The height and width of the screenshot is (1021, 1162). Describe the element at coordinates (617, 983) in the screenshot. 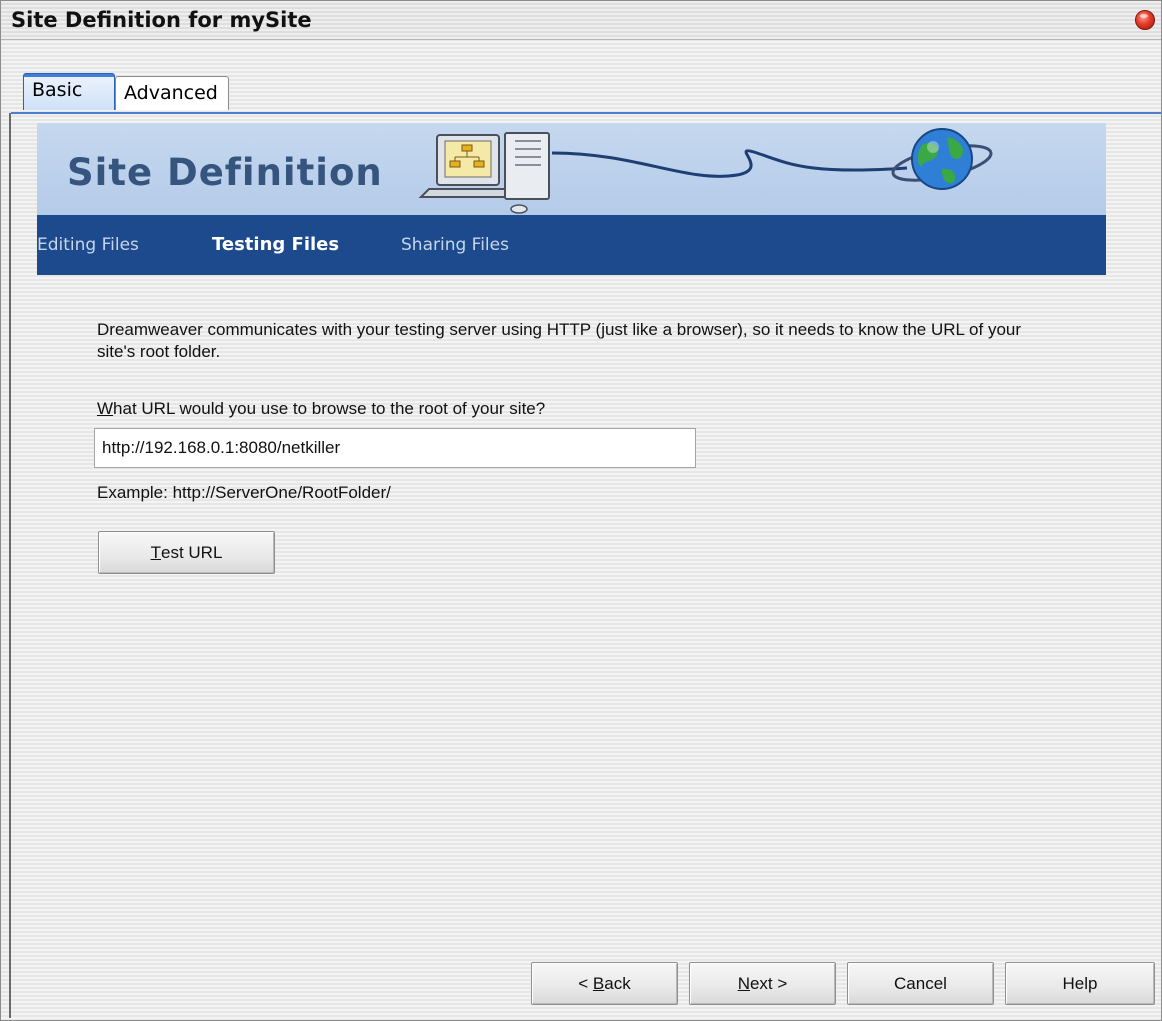

I see `back-button-label: ack` at that location.